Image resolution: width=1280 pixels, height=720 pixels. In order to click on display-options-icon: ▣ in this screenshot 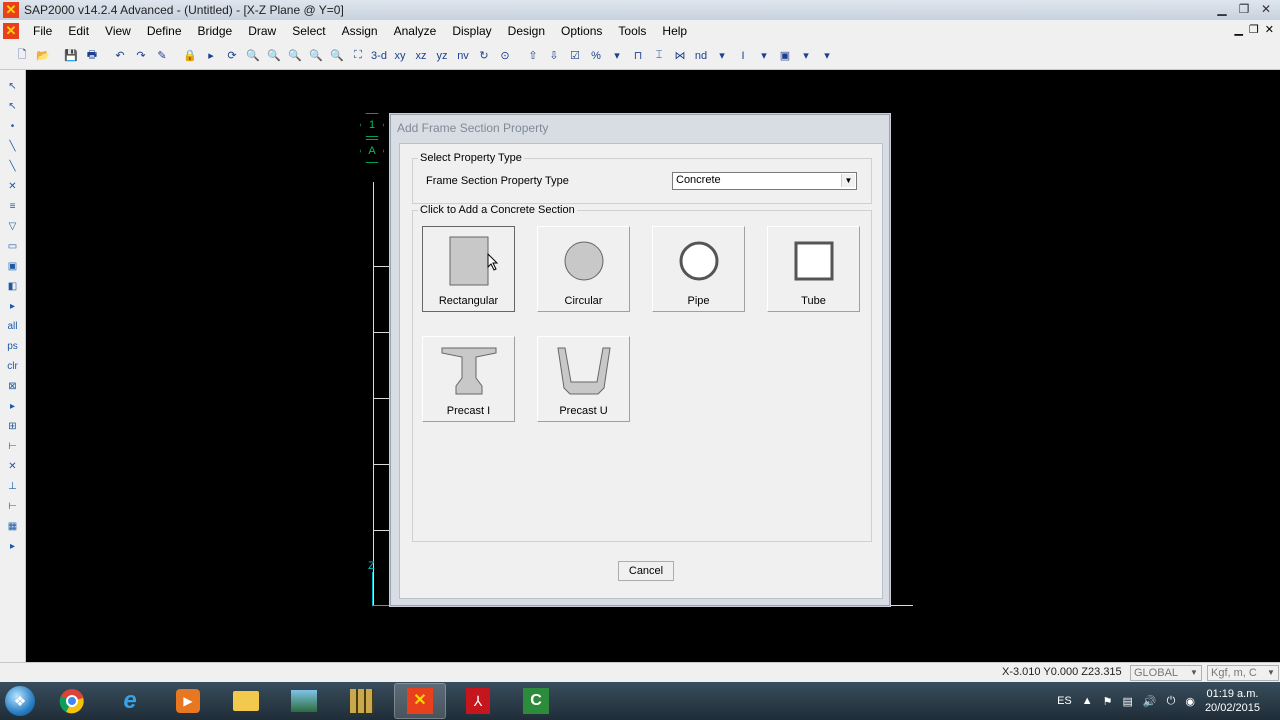, I will do `click(785, 56)`.